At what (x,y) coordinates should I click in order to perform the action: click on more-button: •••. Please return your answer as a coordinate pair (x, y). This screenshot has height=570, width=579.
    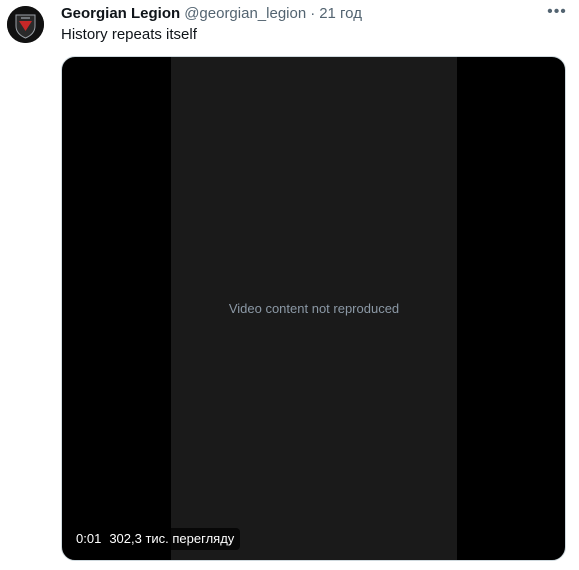
    Looking at the image, I should click on (557, 12).